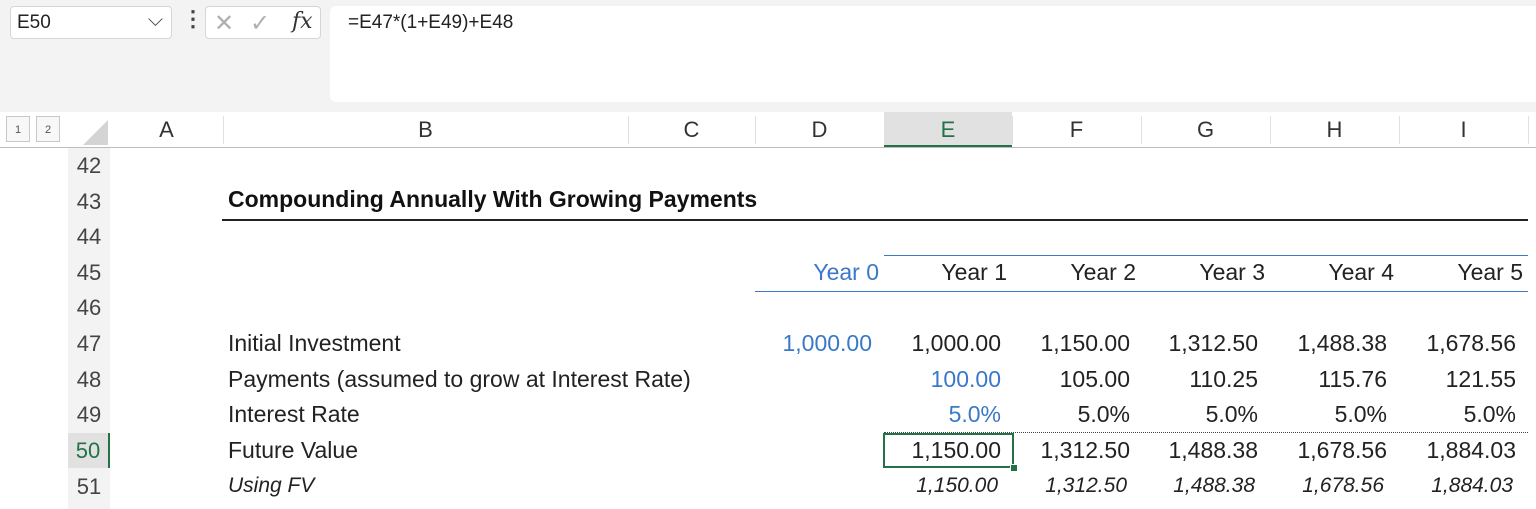 This screenshot has width=1536, height=509. What do you see at coordinates (89, 486) in the screenshot?
I see `row-header-51: 51` at bounding box center [89, 486].